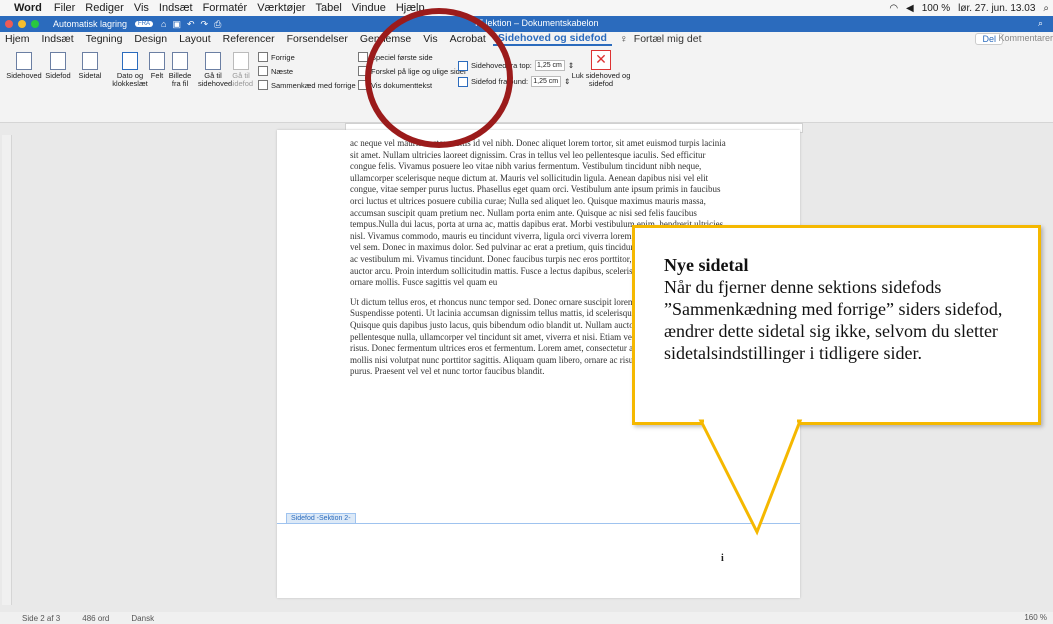  I want to click on gaa-sidefod-button: Gå til sidefod, so click(241, 70).